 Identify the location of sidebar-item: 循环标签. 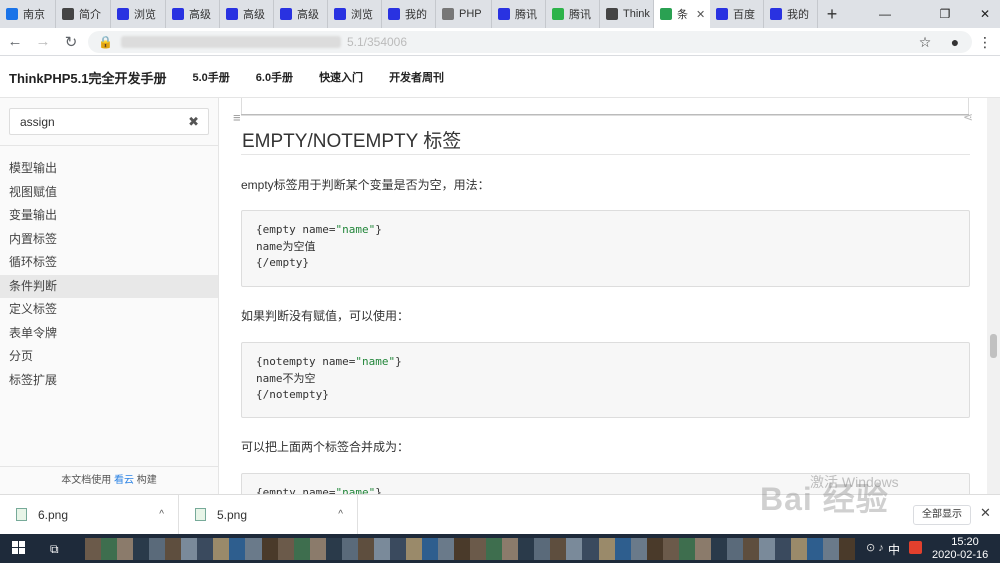
(109, 263).